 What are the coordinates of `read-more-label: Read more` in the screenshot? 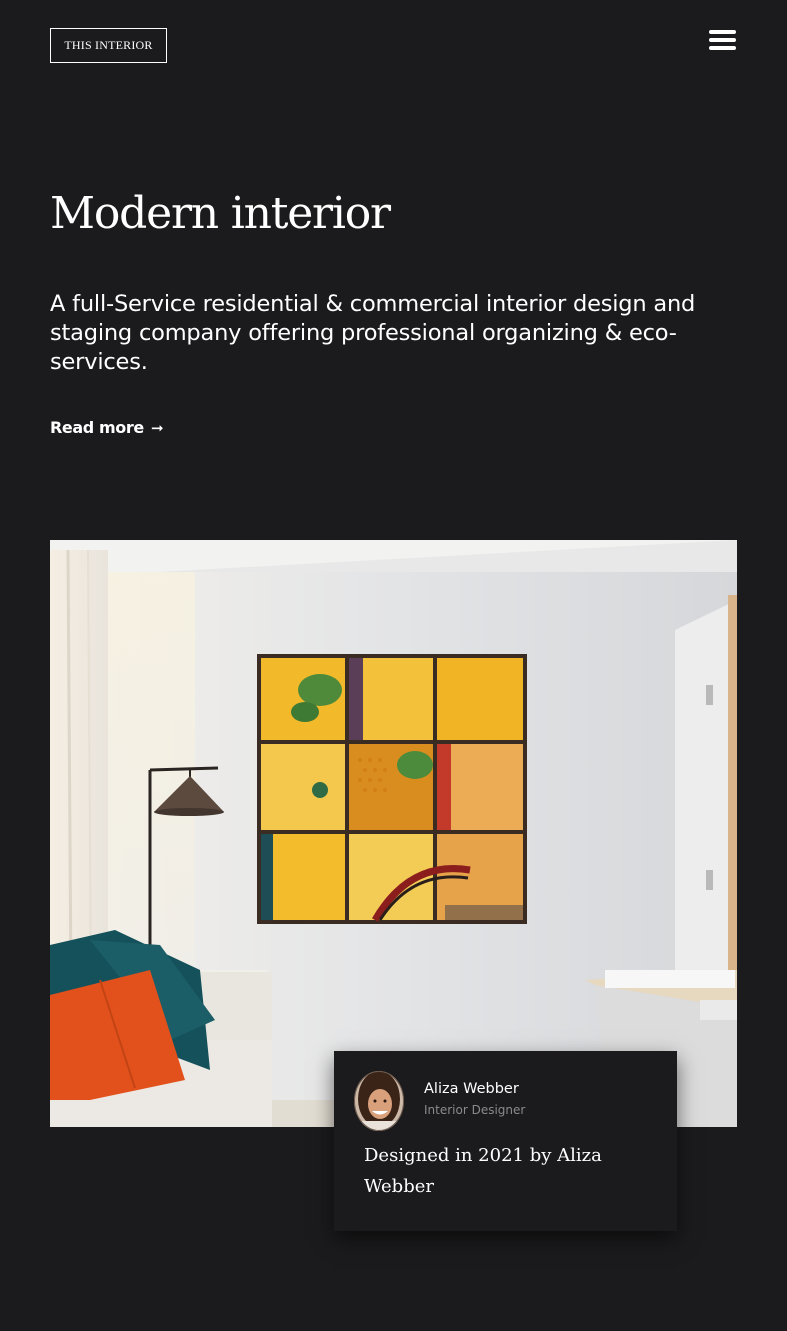 It's located at (97, 427).